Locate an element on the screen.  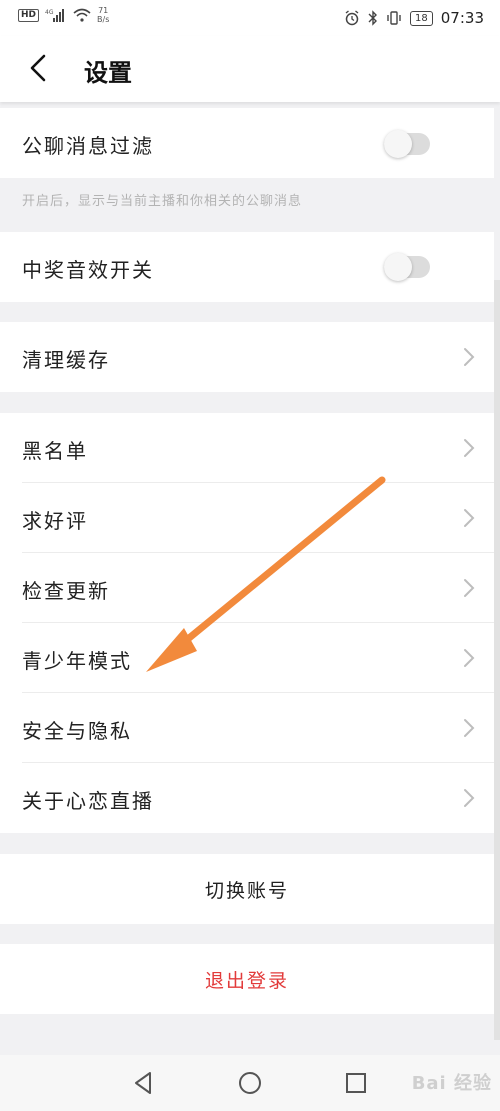
clock: 07:33 is located at coordinates (462, 18).